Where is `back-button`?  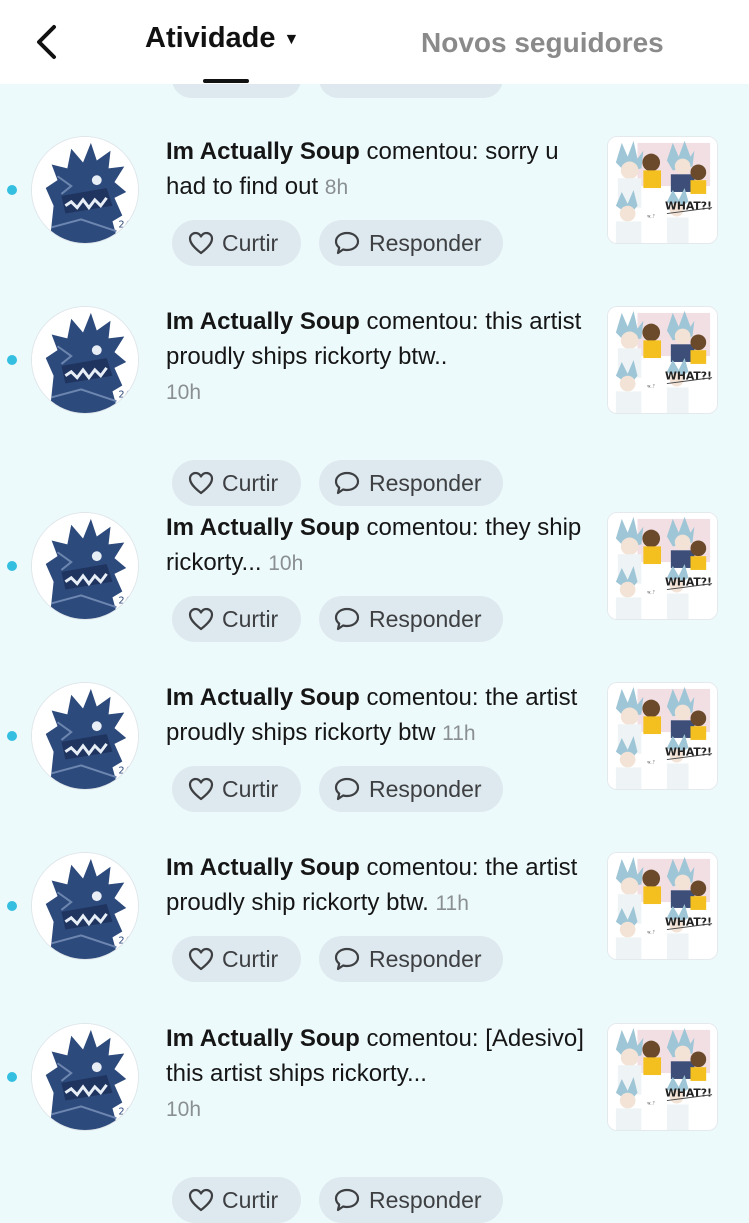 back-button is located at coordinates (46, 42).